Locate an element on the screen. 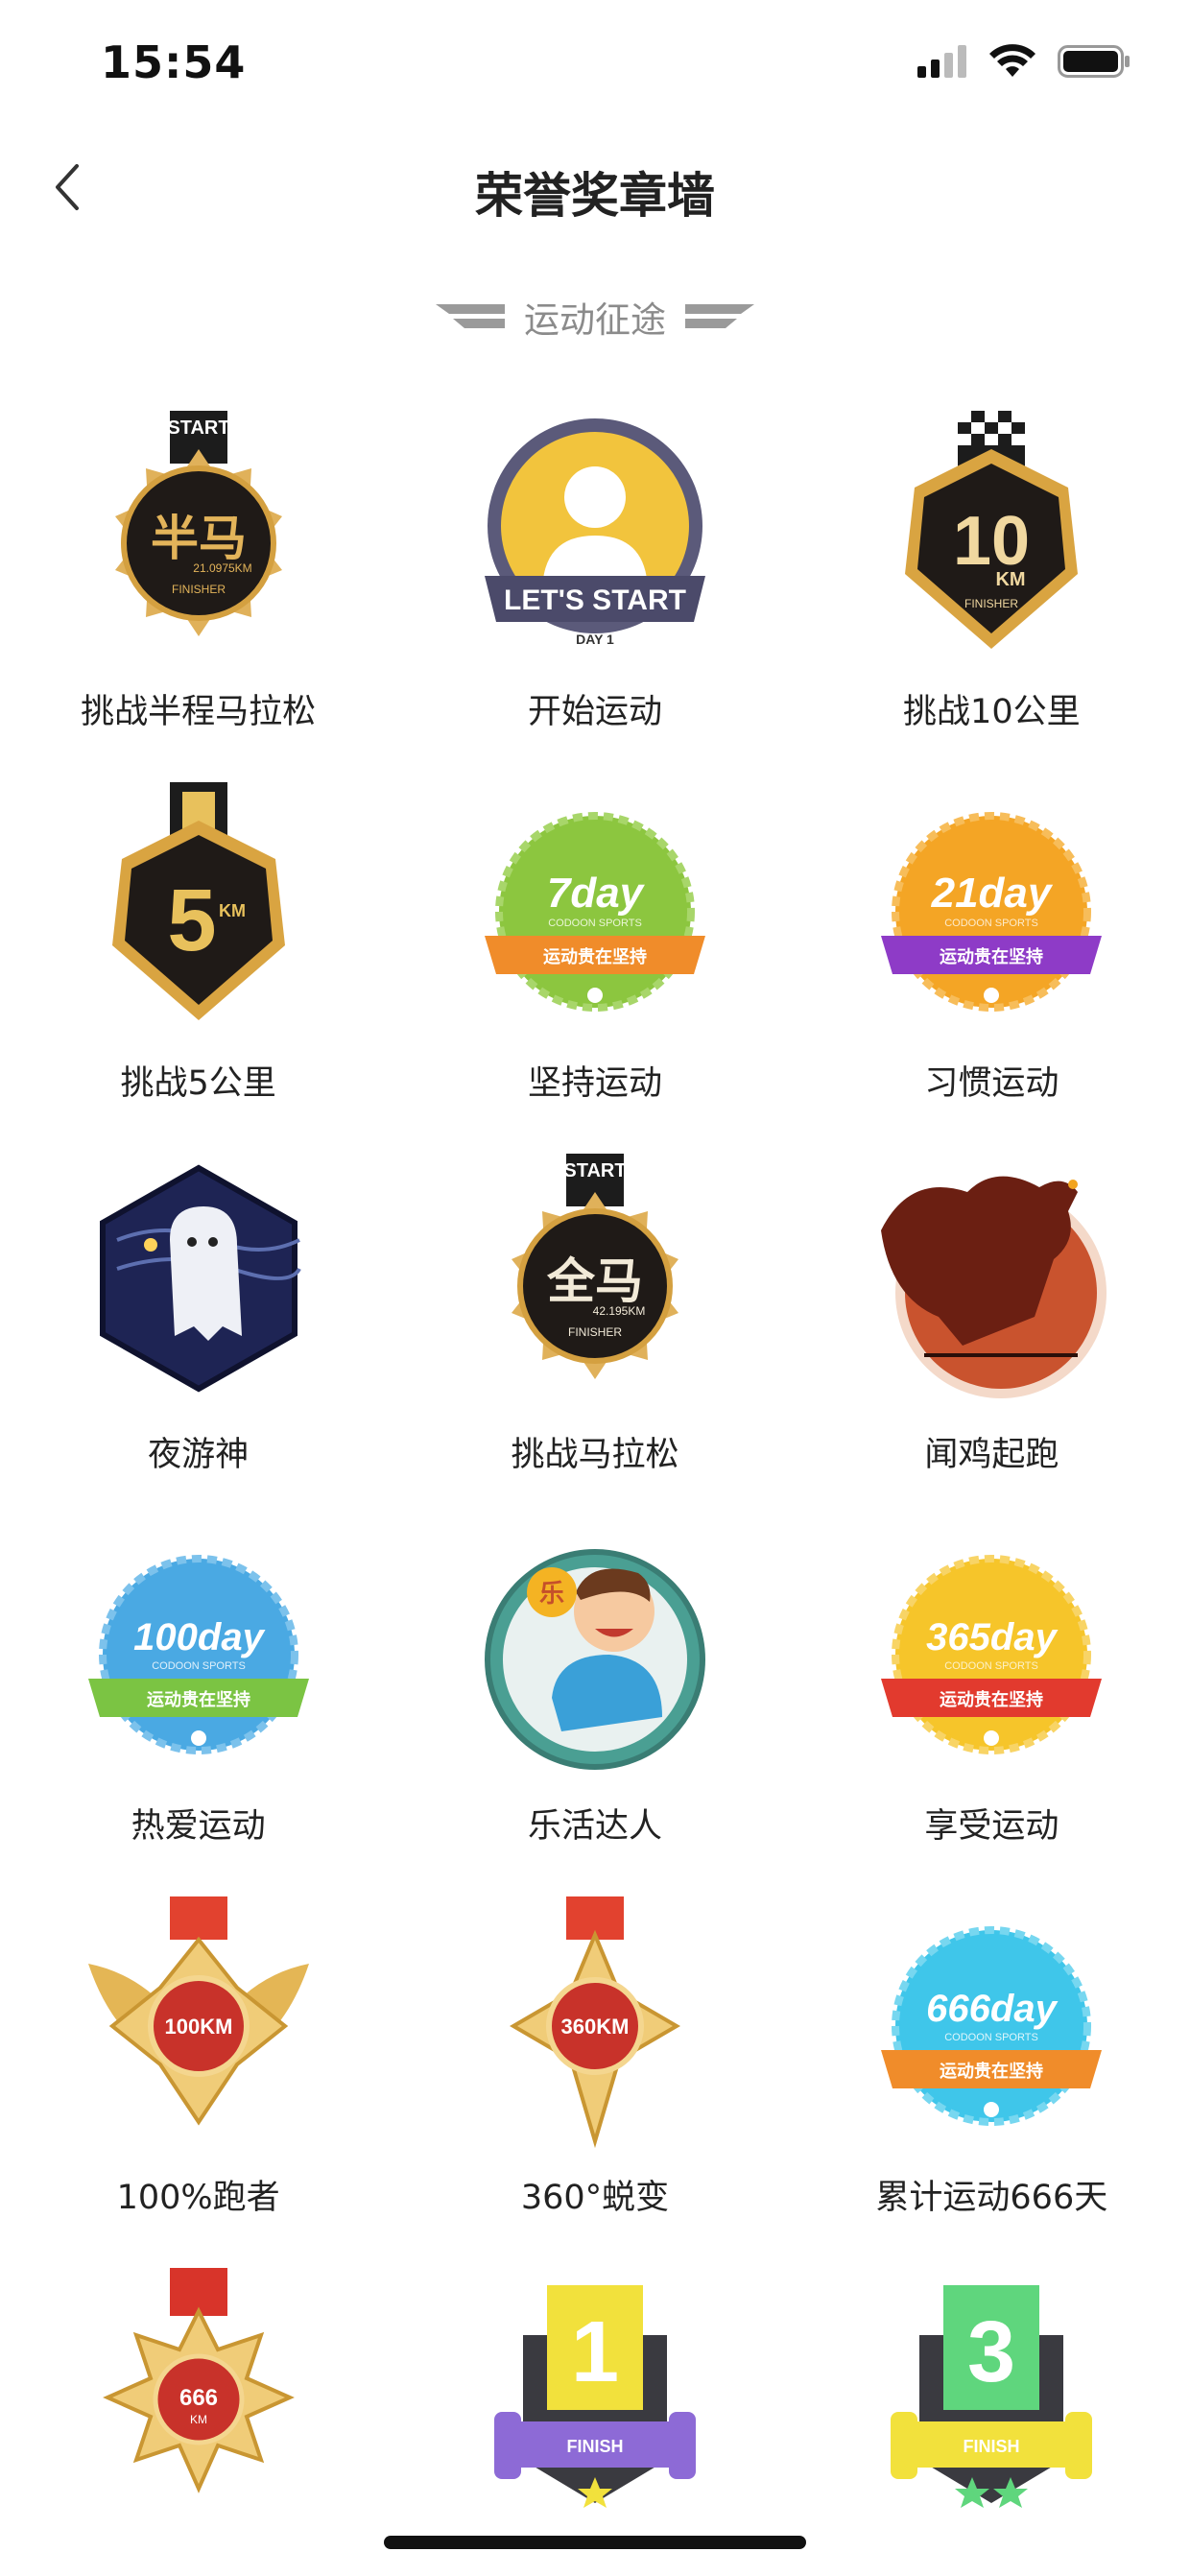  badge-row: 666 KM 1 FINISH 3 FINISH is located at coordinates (595, 2422).